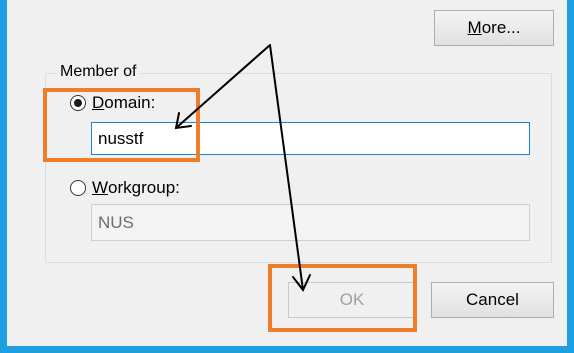 The width and height of the screenshot is (574, 353). What do you see at coordinates (223, 86) in the screenshot?
I see `arrow-to-domain-field` at bounding box center [223, 86].